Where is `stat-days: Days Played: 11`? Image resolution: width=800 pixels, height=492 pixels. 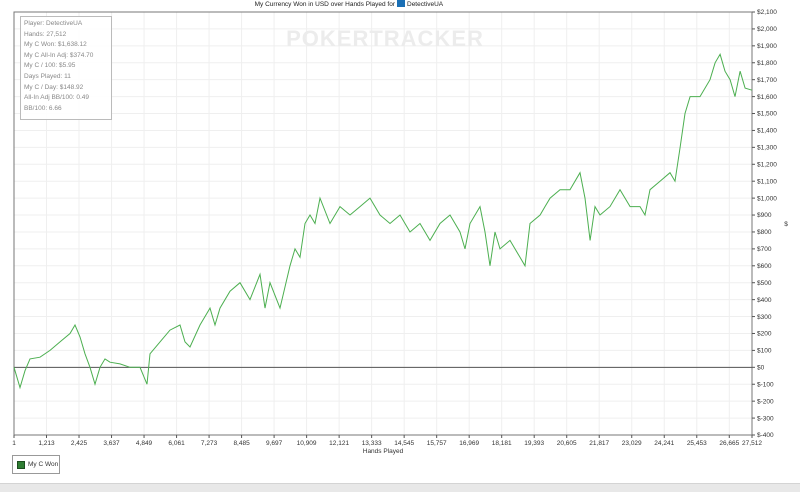
stat-days: Days Played: 11 is located at coordinates (47, 76).